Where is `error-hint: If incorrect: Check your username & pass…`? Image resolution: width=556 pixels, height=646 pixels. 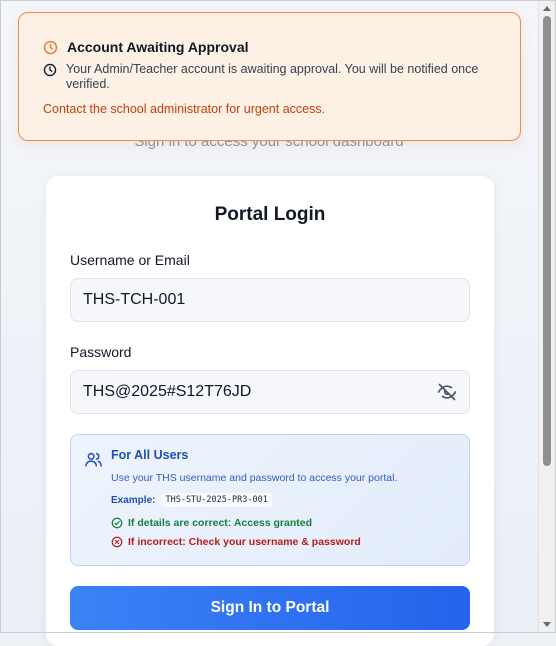
error-hint: If incorrect: Check your username & pass… is located at coordinates (283, 542).